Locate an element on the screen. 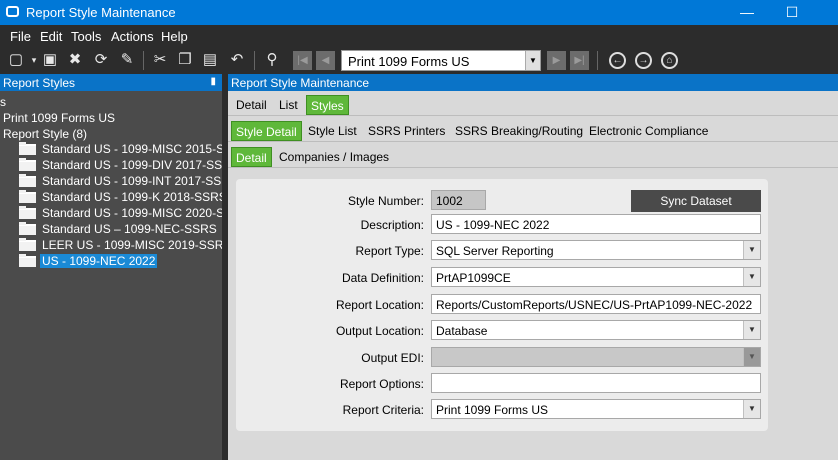 This screenshot has height=460, width=838. report-options-label: Report Options: is located at coordinates (381, 384).